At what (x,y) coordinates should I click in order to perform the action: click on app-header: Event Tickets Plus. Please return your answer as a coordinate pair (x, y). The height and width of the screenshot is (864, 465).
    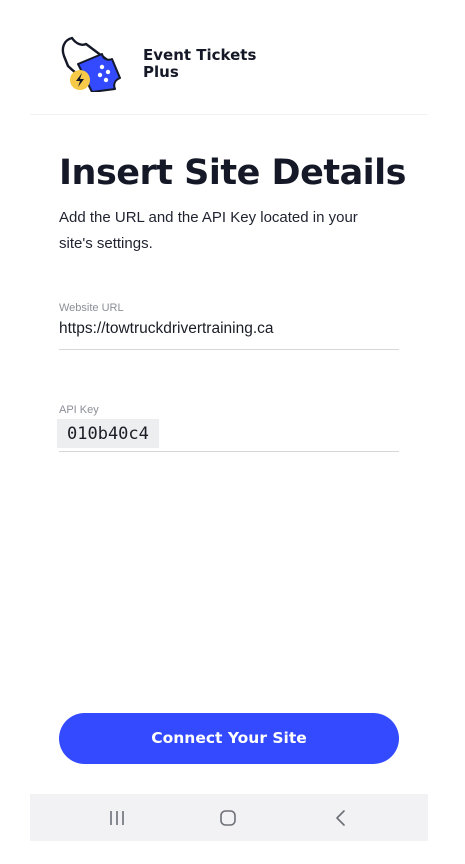
    Looking at the image, I should click on (229, 57).